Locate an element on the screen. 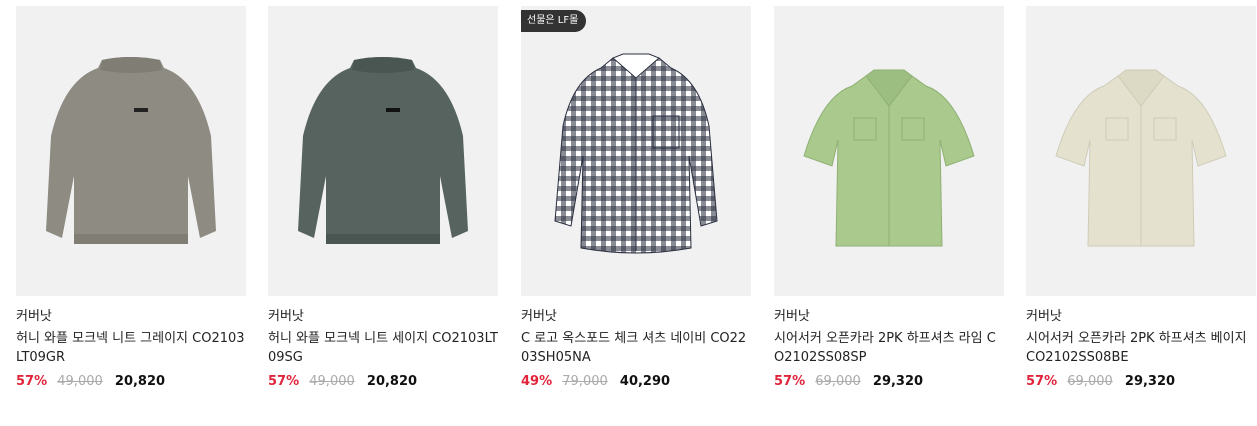  discount-rate: 49% is located at coordinates (537, 381).